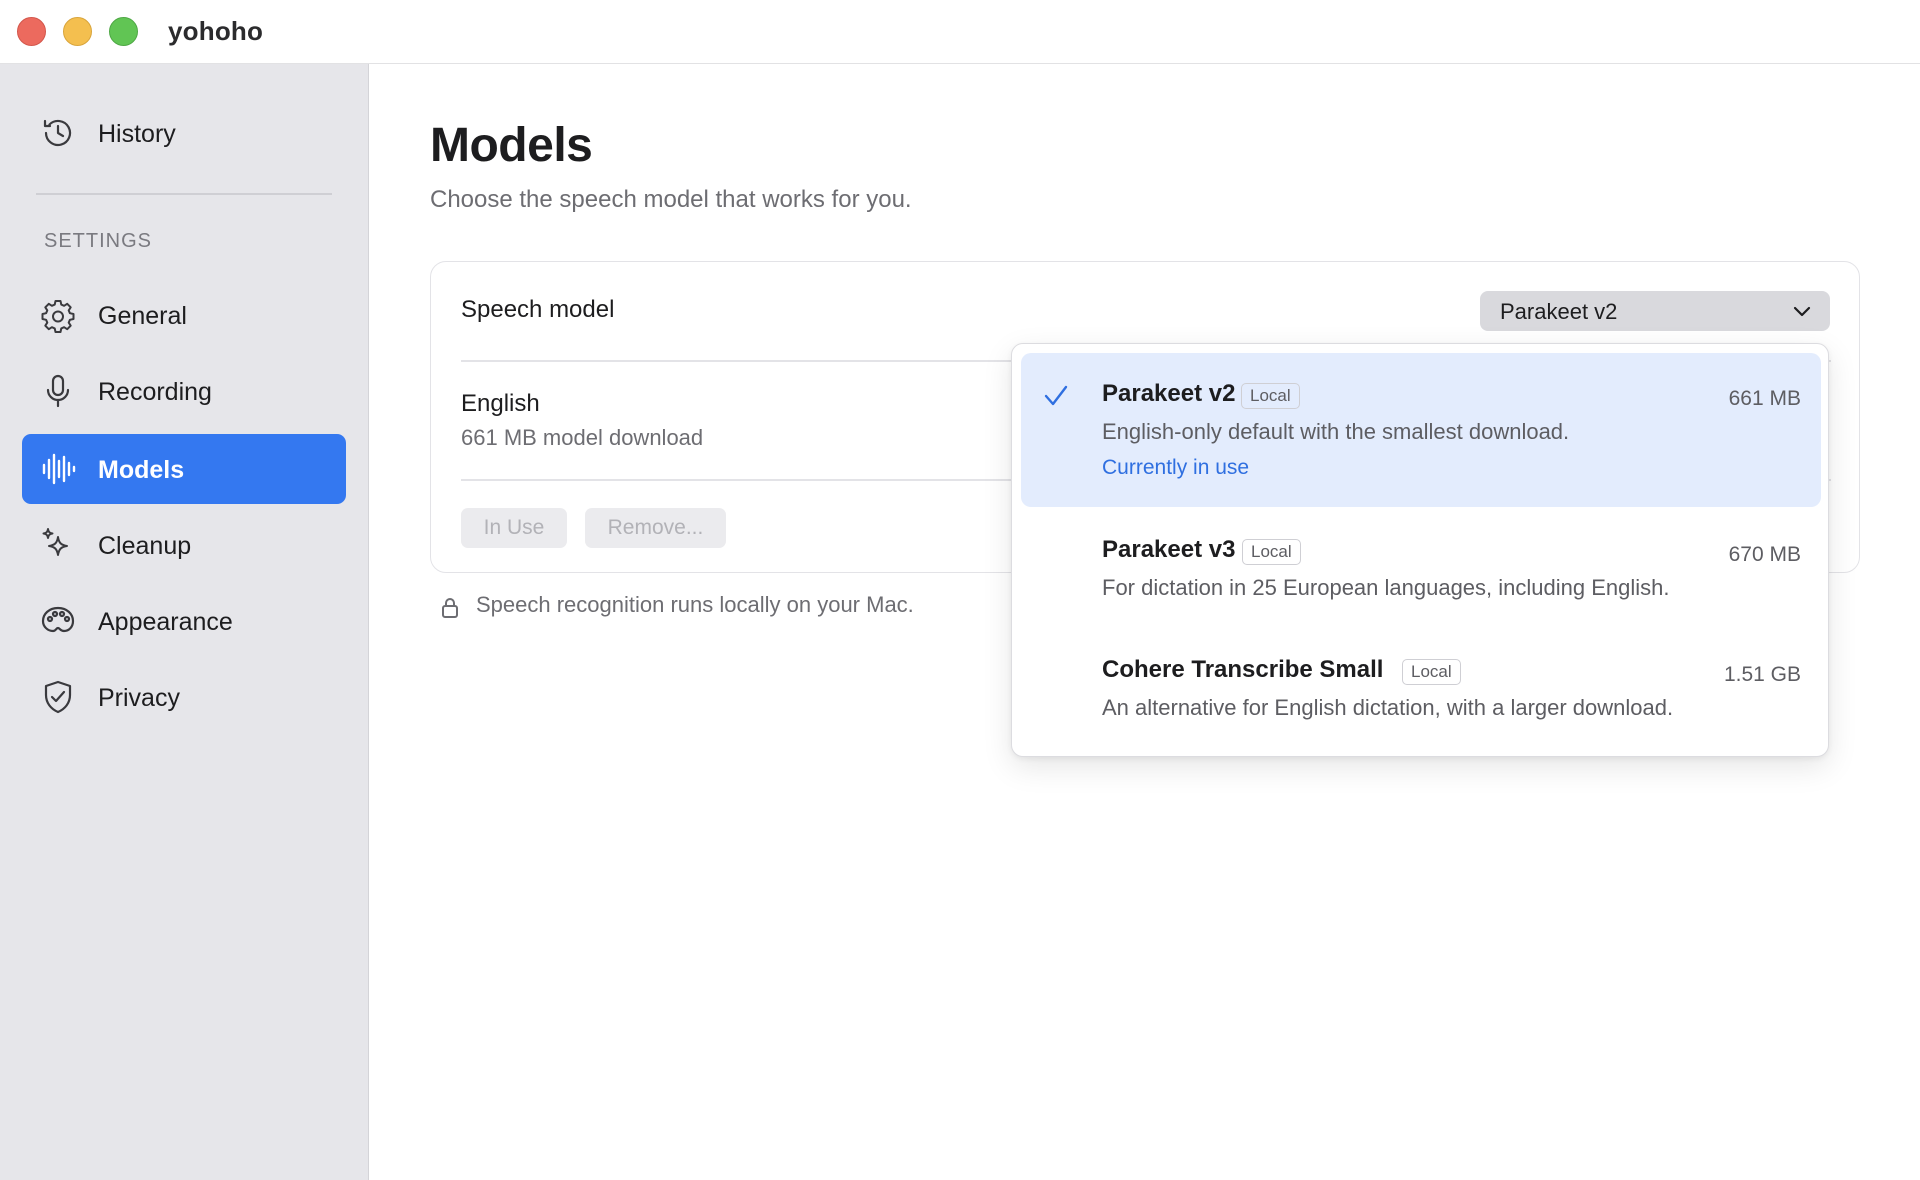 This screenshot has height=1180, width=1920. What do you see at coordinates (1176, 467) in the screenshot?
I see `model-option-status: Currently in use` at bounding box center [1176, 467].